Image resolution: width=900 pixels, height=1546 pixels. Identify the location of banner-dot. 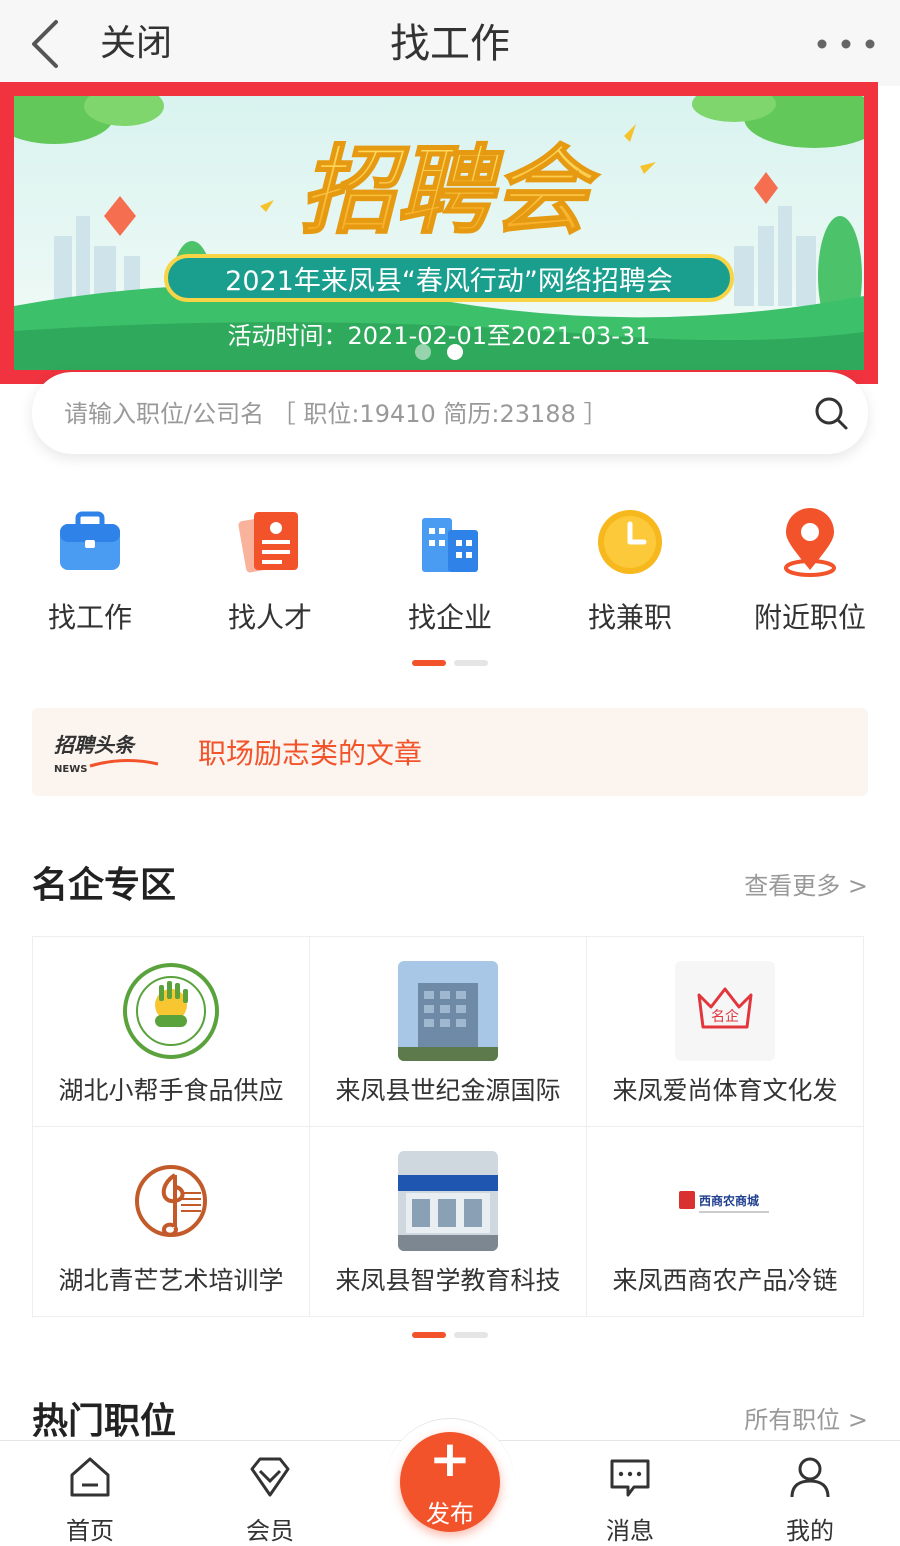
(423, 352).